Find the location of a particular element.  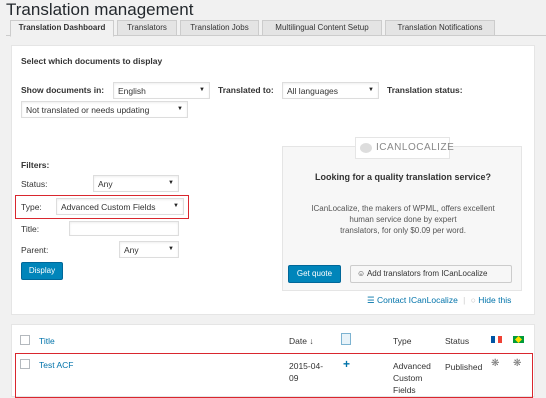

translated-to-select: All languages ▼ is located at coordinates (330, 90).